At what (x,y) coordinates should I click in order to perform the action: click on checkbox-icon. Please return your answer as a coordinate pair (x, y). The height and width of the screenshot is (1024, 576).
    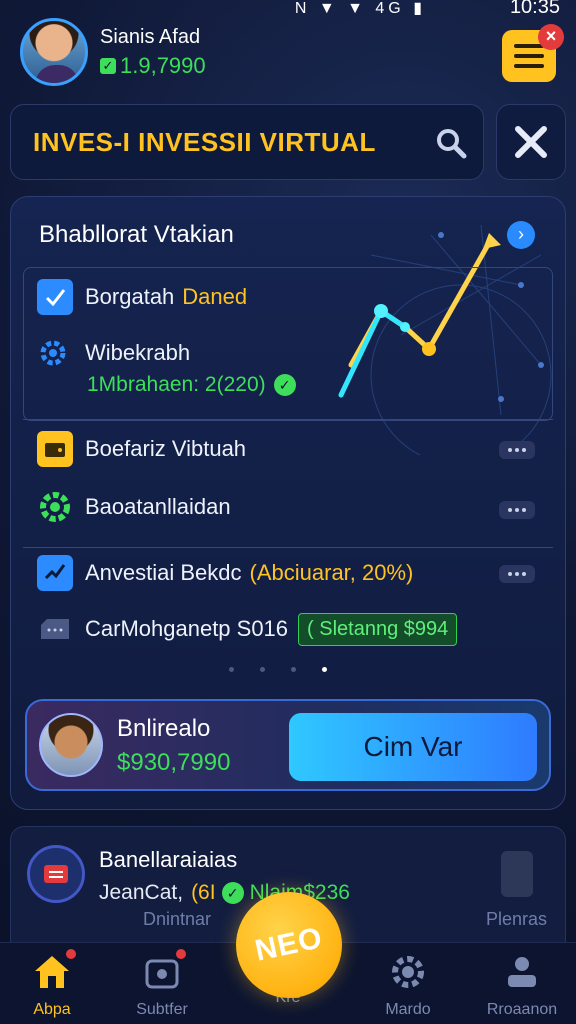
    Looking at the image, I should click on (55, 297).